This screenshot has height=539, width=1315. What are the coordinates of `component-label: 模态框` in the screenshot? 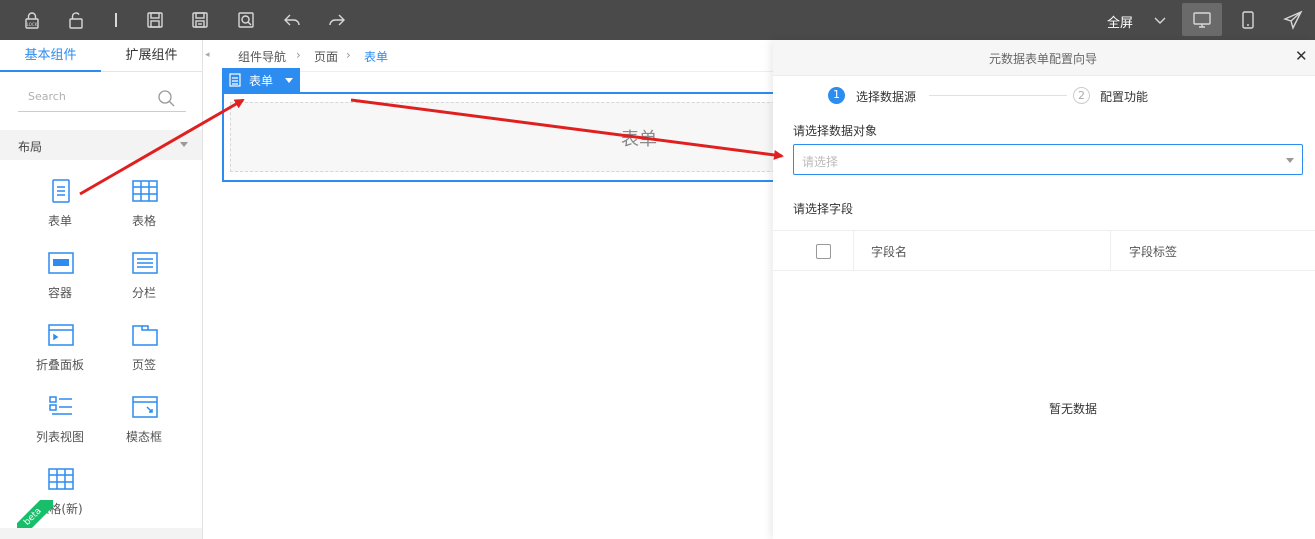 It's located at (143, 437).